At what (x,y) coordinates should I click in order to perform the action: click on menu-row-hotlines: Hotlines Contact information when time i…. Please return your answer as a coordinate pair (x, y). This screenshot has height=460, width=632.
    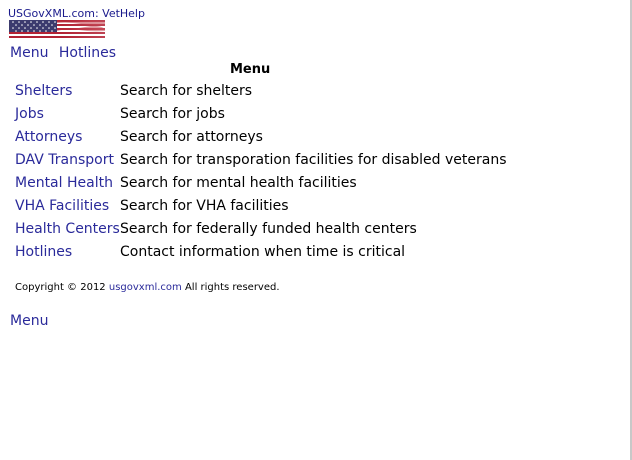
    Looking at the image, I should click on (260, 251).